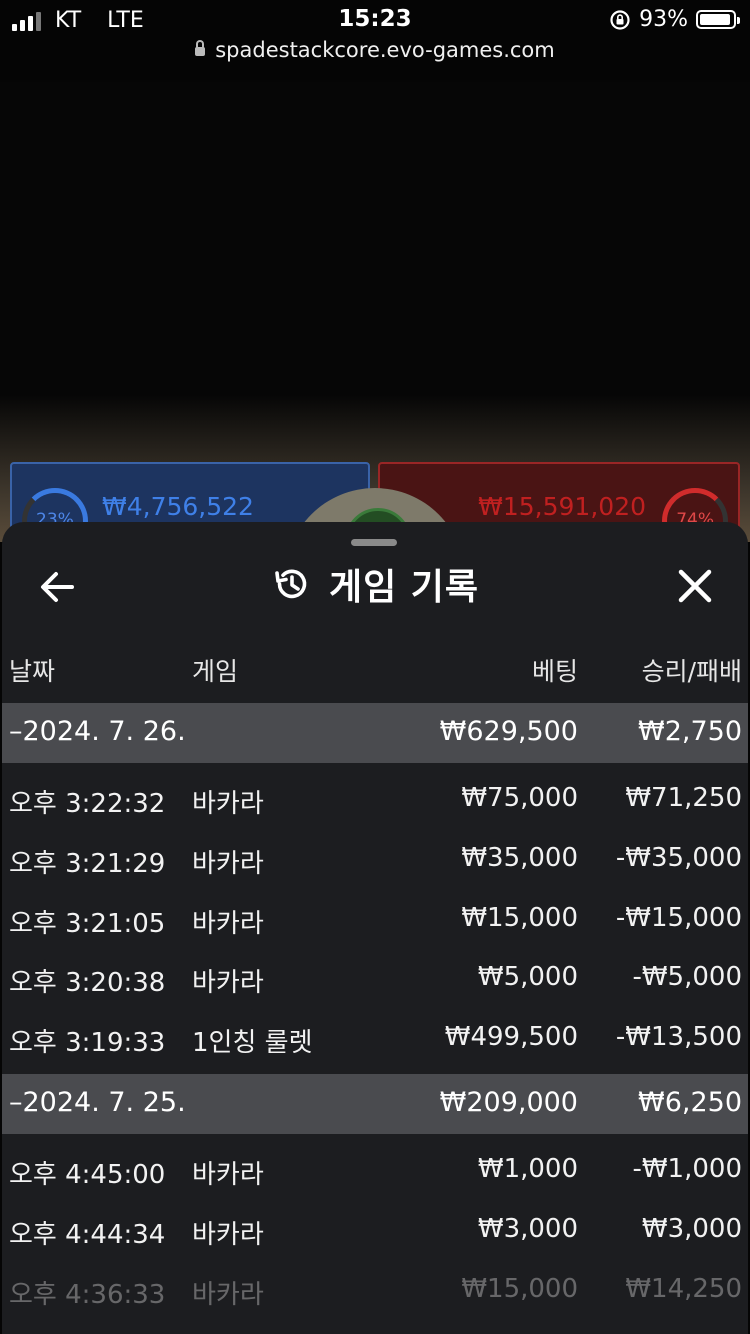  I want to click on row-game: 1인칭 룰렛, so click(252, 1043).